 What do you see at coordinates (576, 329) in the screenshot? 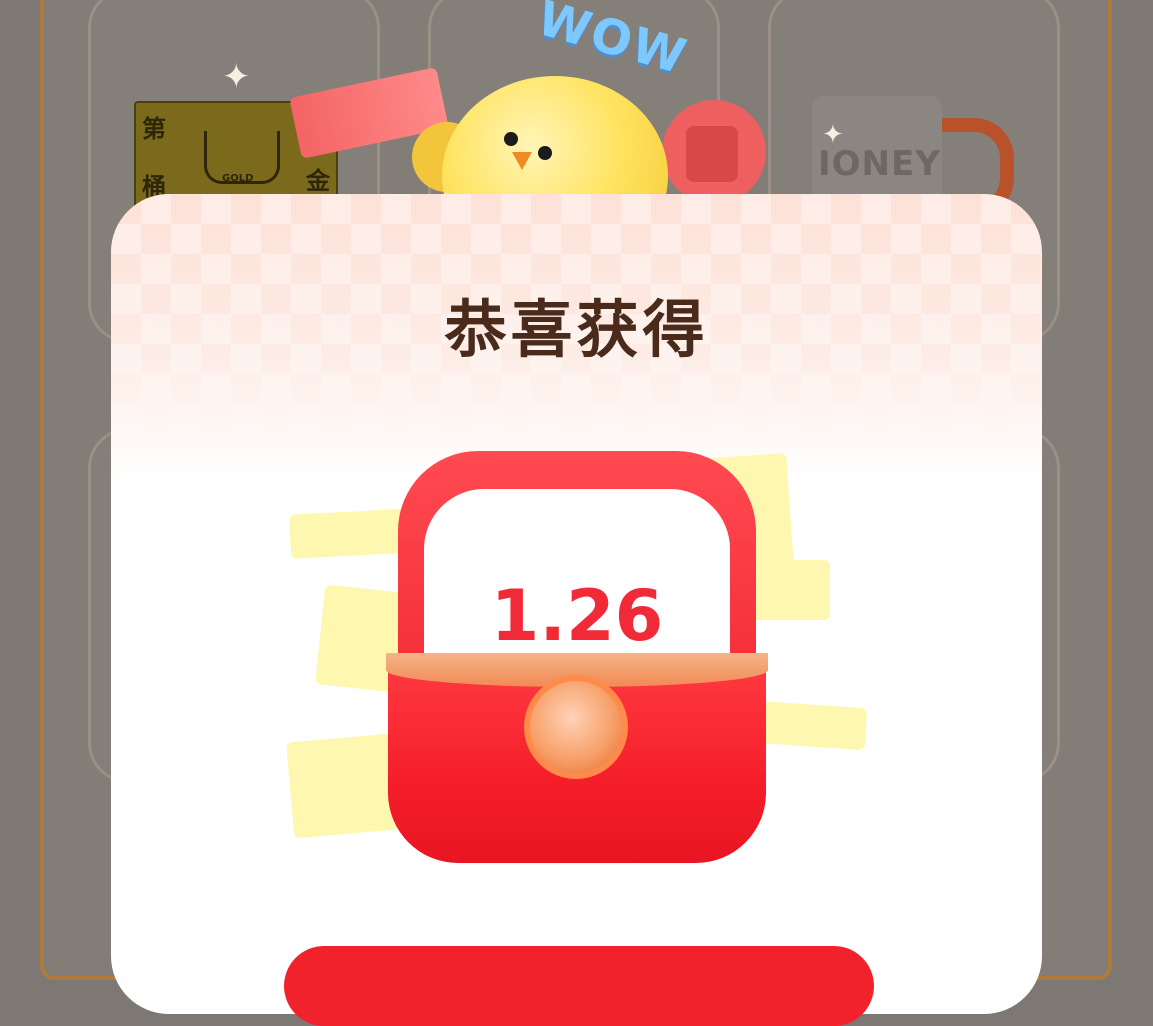
I see `modal-title: 恭喜获得` at bounding box center [576, 329].